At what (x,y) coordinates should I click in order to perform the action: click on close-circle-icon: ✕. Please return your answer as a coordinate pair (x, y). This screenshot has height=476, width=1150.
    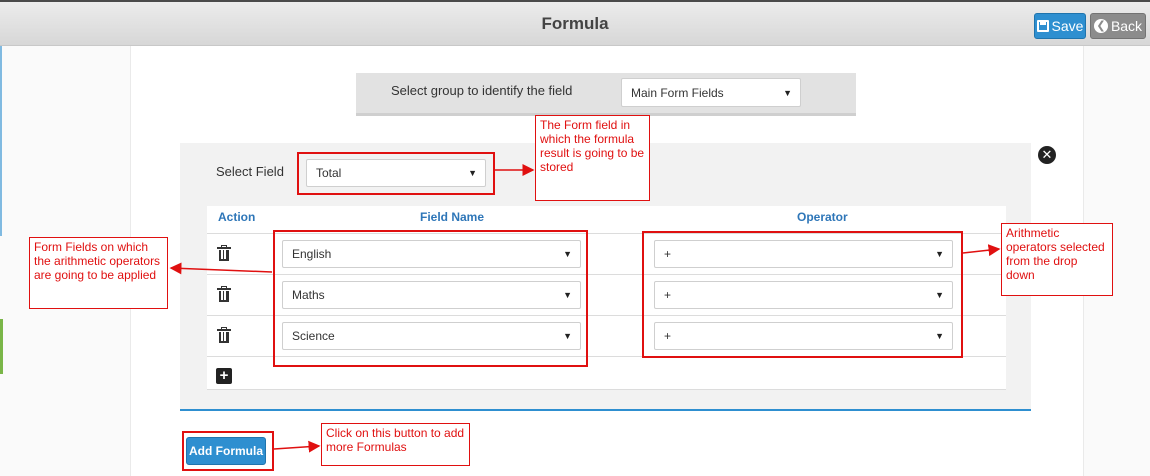
    Looking at the image, I should click on (1047, 155).